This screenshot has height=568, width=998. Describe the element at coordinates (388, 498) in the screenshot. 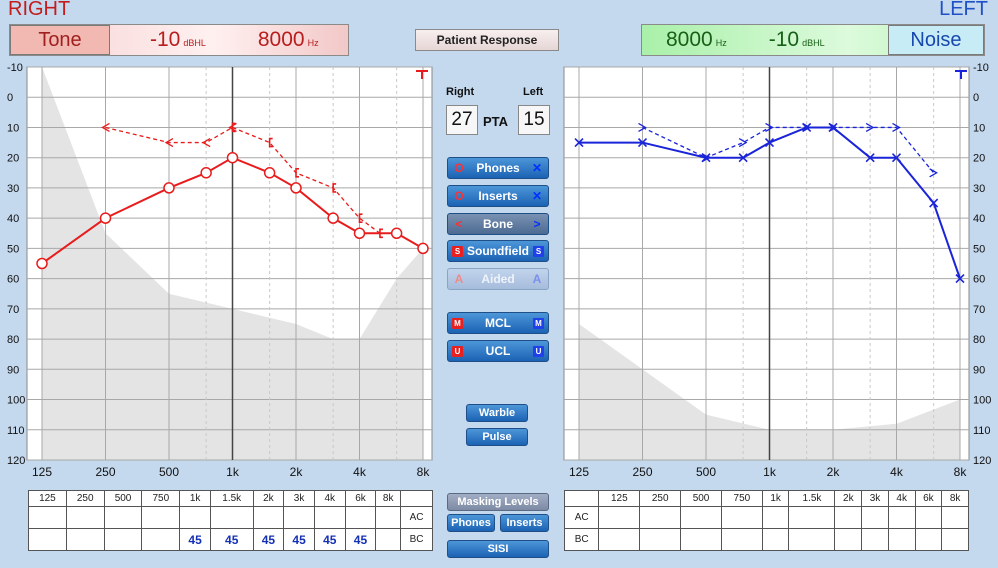

I see `mask-header: 8k` at that location.